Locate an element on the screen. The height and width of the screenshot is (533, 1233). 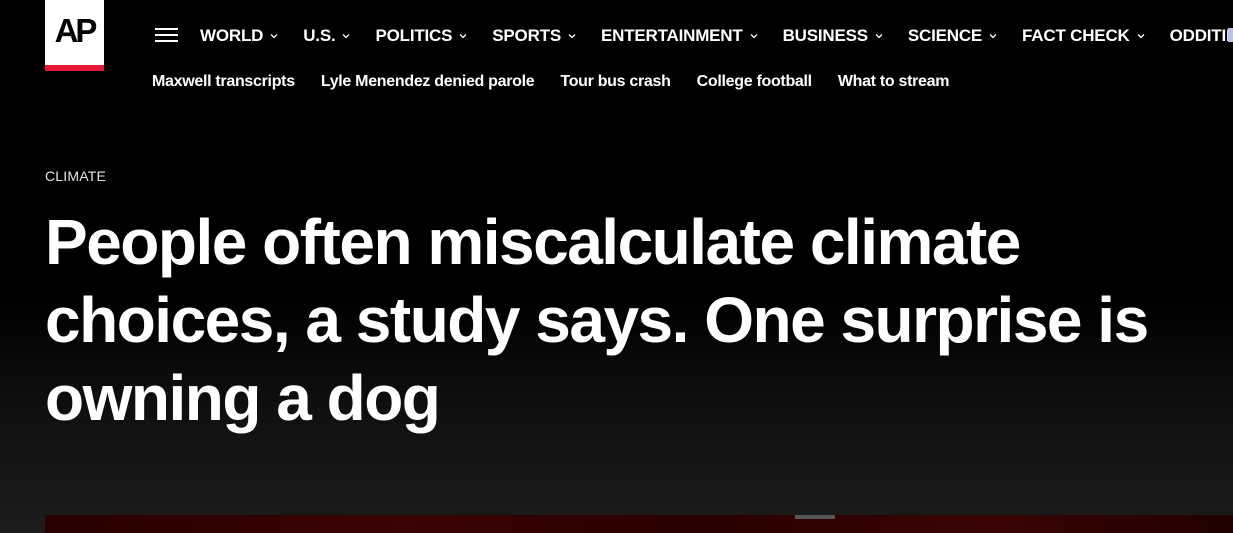
nav-item-entertainment: ENTERTAINMENT is located at coordinates (679, 36).